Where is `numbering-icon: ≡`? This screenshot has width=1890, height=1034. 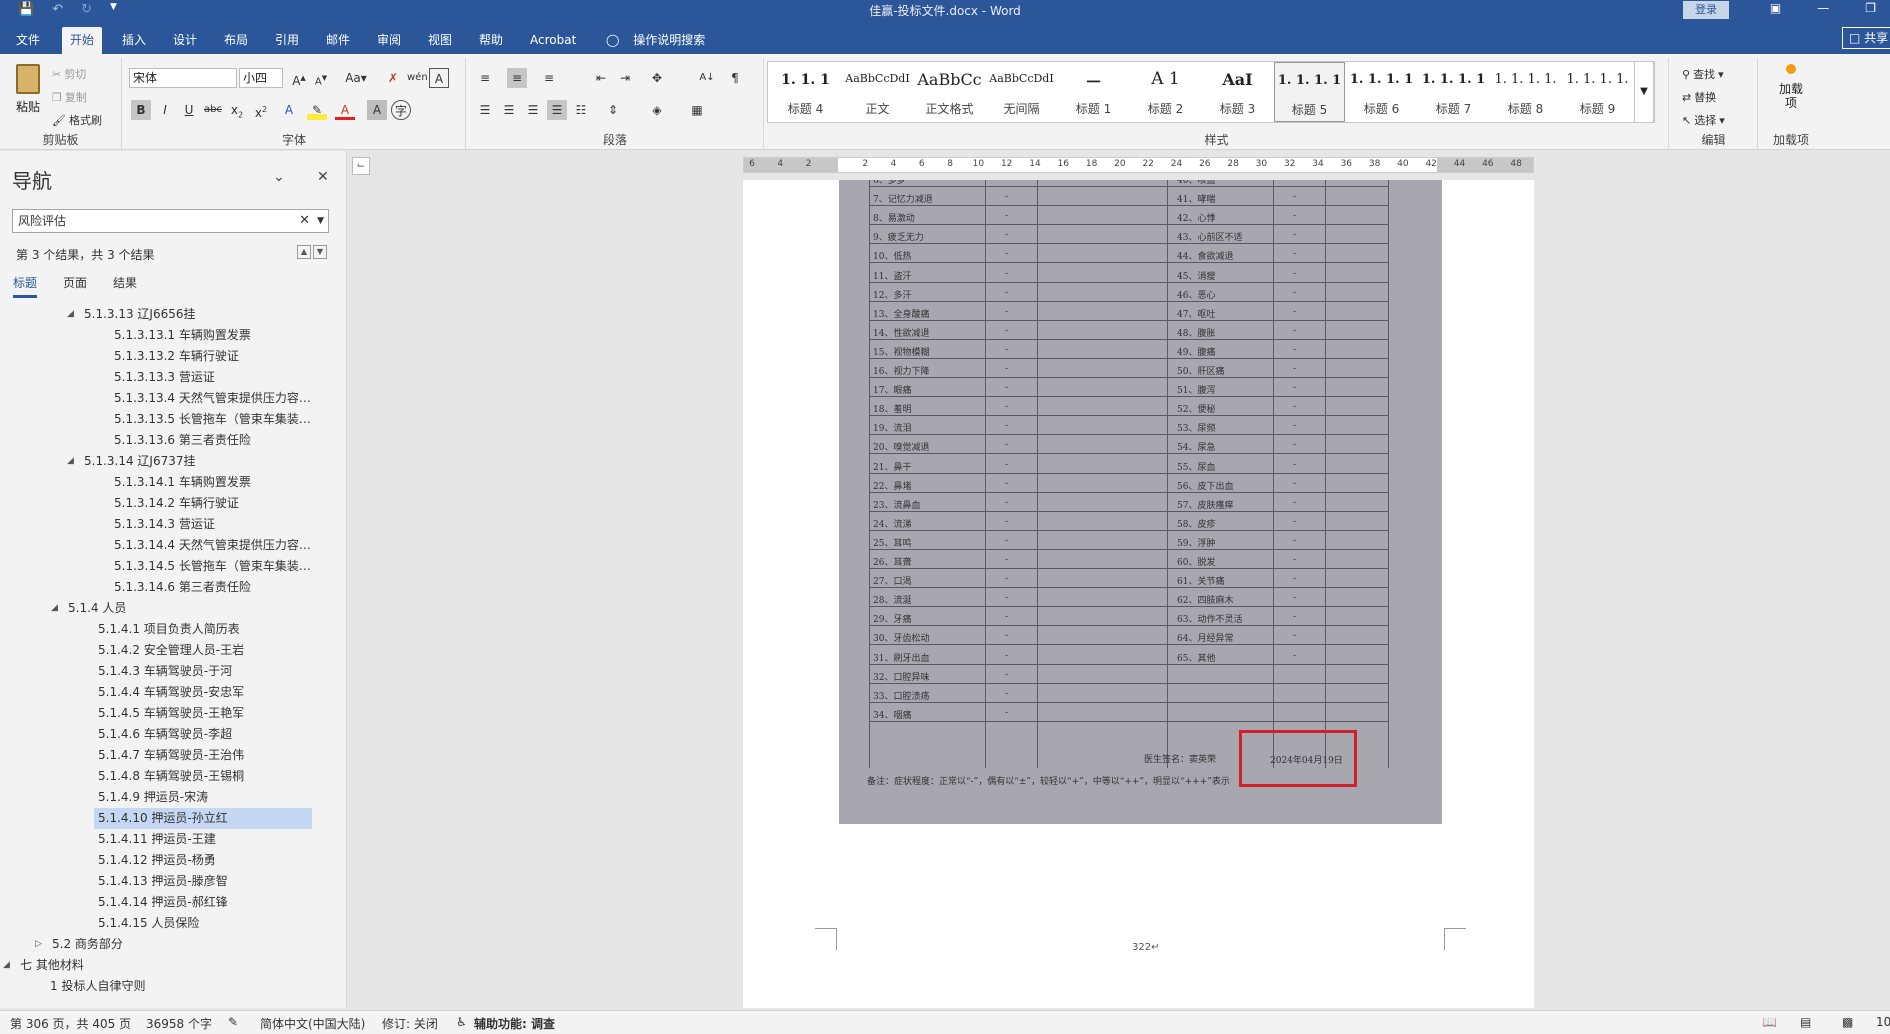 numbering-icon: ≡ is located at coordinates (517, 78).